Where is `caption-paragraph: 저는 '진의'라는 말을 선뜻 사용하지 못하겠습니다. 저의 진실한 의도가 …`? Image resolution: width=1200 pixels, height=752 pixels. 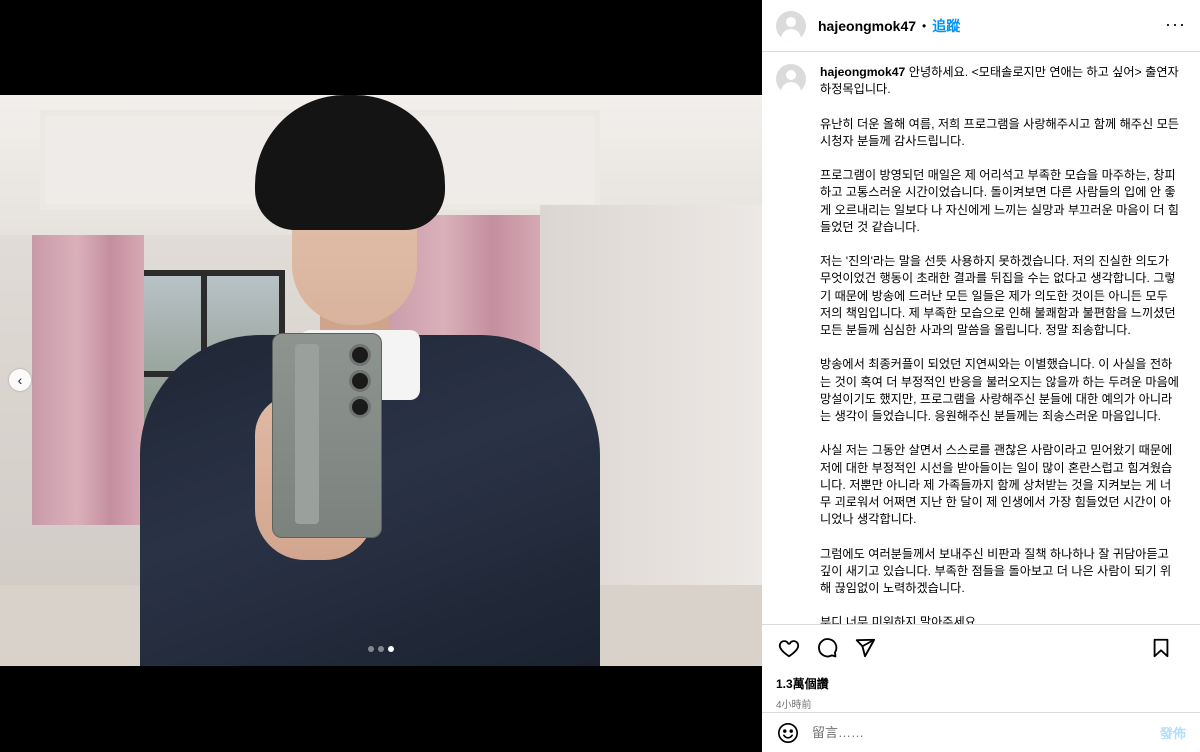 caption-paragraph: 저는 '진의'라는 말을 선뜻 사용하지 못하겠습니다. 저의 진실한 의도가 … is located at coordinates (998, 295).